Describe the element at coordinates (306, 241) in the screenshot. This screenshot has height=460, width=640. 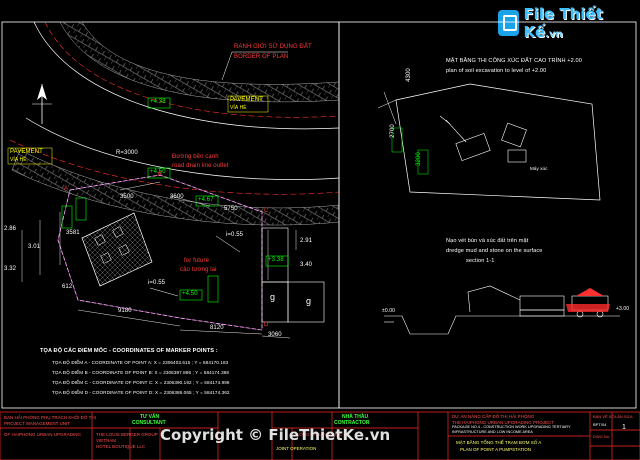
I see `dim-291: 2.91` at that location.